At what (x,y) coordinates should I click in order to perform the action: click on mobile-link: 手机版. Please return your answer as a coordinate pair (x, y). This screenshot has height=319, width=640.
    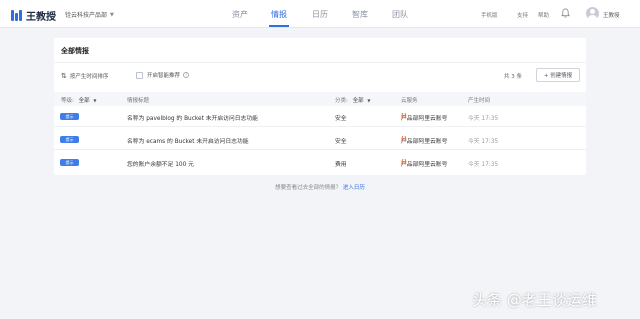
    Looking at the image, I should click on (489, 15).